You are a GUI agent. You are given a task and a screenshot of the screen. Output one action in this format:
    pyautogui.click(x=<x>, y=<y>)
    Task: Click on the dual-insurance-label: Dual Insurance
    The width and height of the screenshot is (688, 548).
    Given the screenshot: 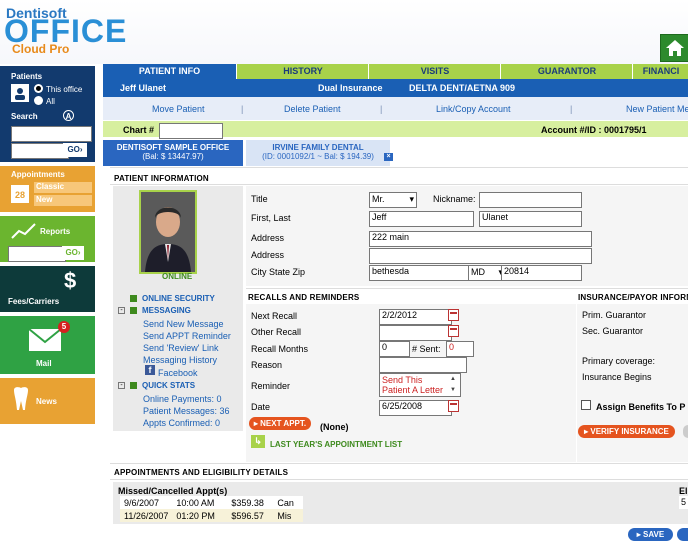 What is the action you would take?
    pyautogui.click(x=350, y=88)
    